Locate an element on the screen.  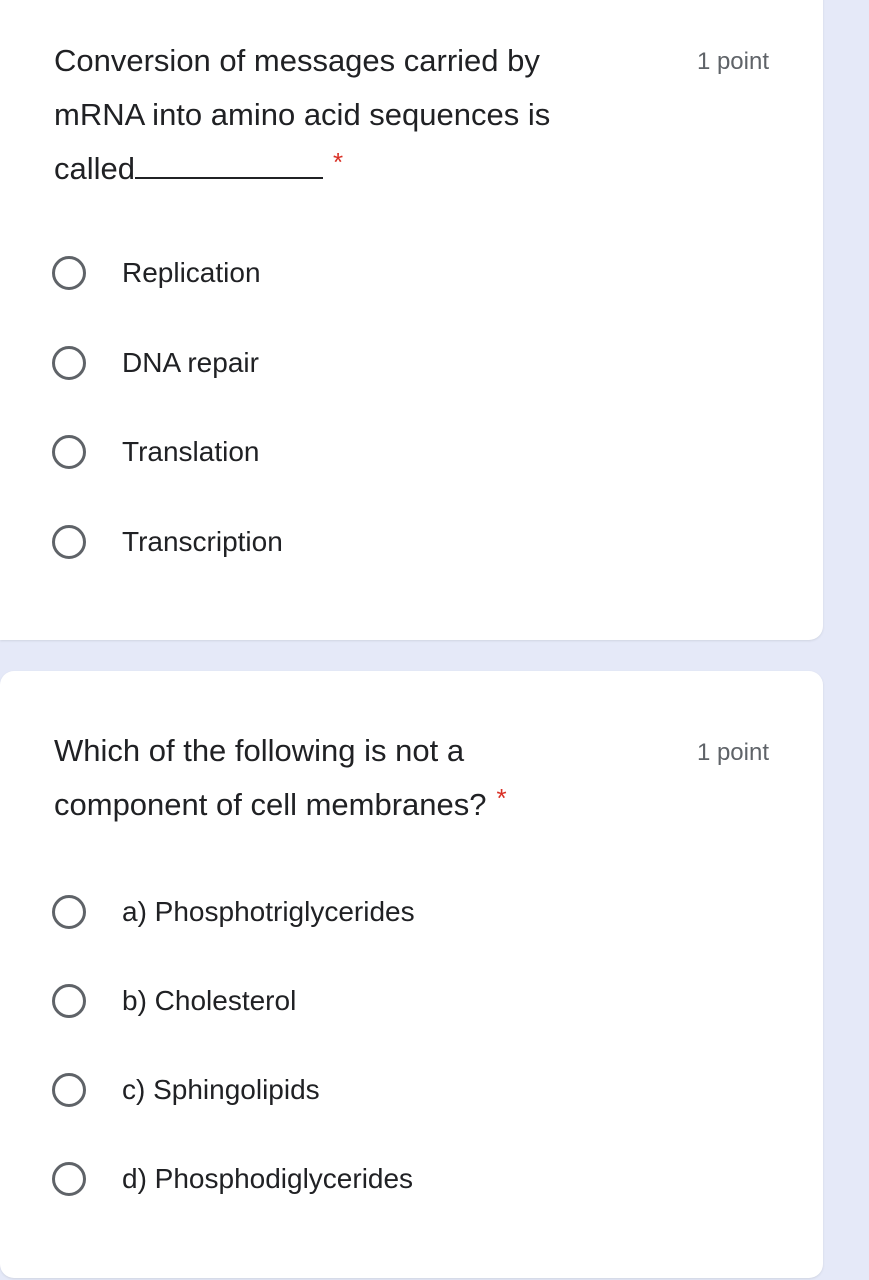
option-label: Transcription is located at coordinates (202, 541).